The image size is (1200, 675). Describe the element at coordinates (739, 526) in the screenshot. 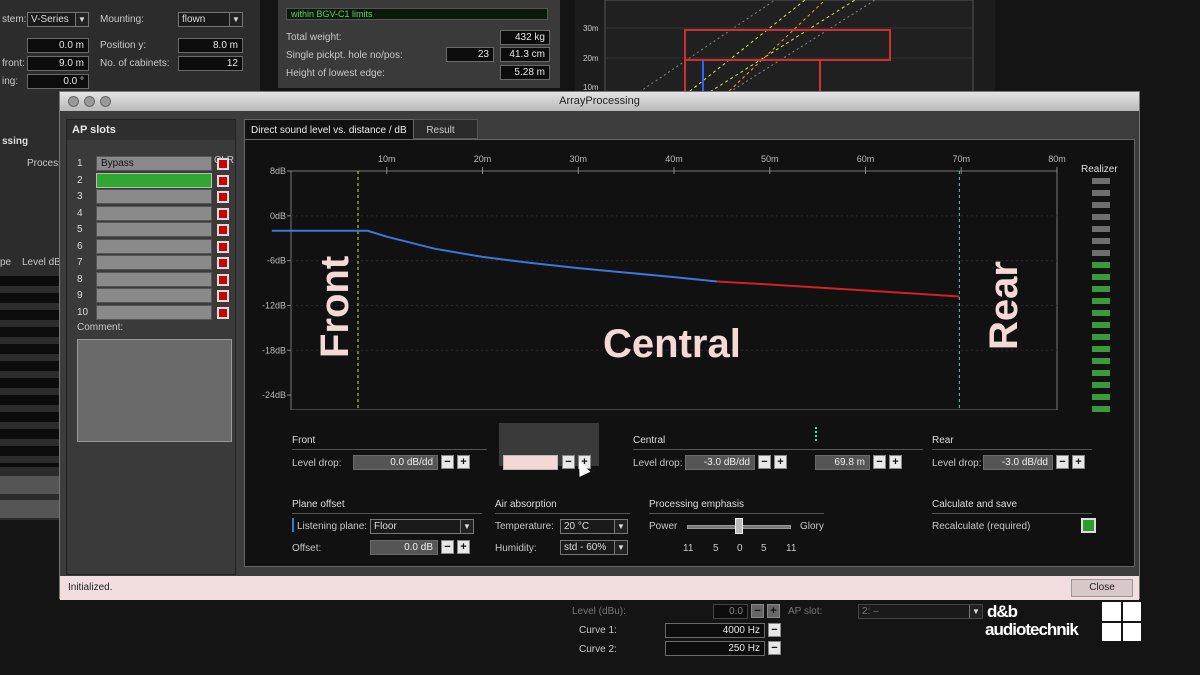

I see `emphasis-slider-thumb` at that location.